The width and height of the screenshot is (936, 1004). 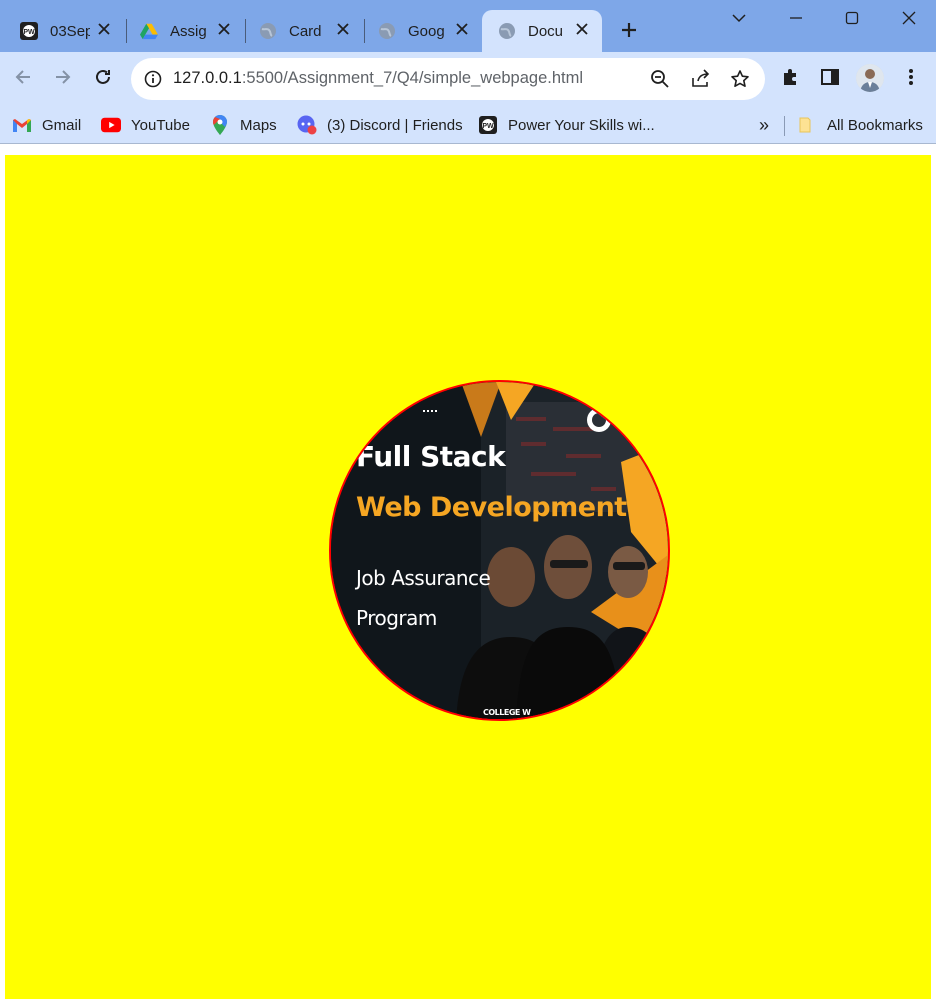 I want to click on bookmark-discord: (3) Discord | Friends, so click(x=380, y=125).